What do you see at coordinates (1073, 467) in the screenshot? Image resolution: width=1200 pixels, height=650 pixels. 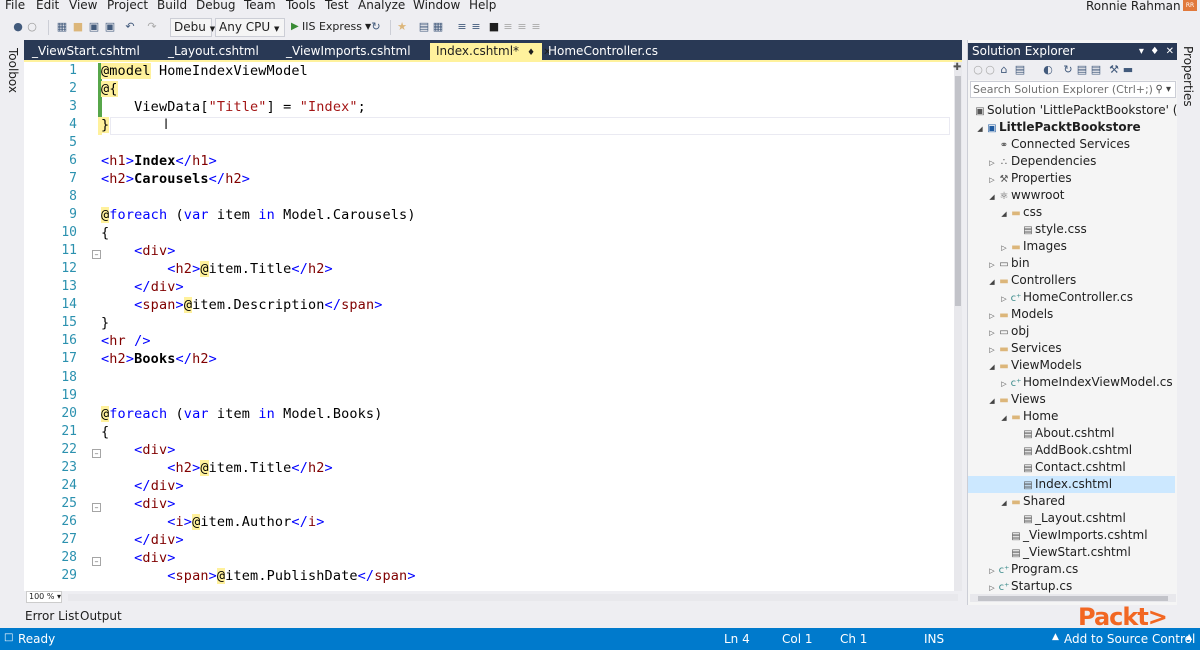 I see `tree-node-contact: ▤ Contact.cshtml` at bounding box center [1073, 467].